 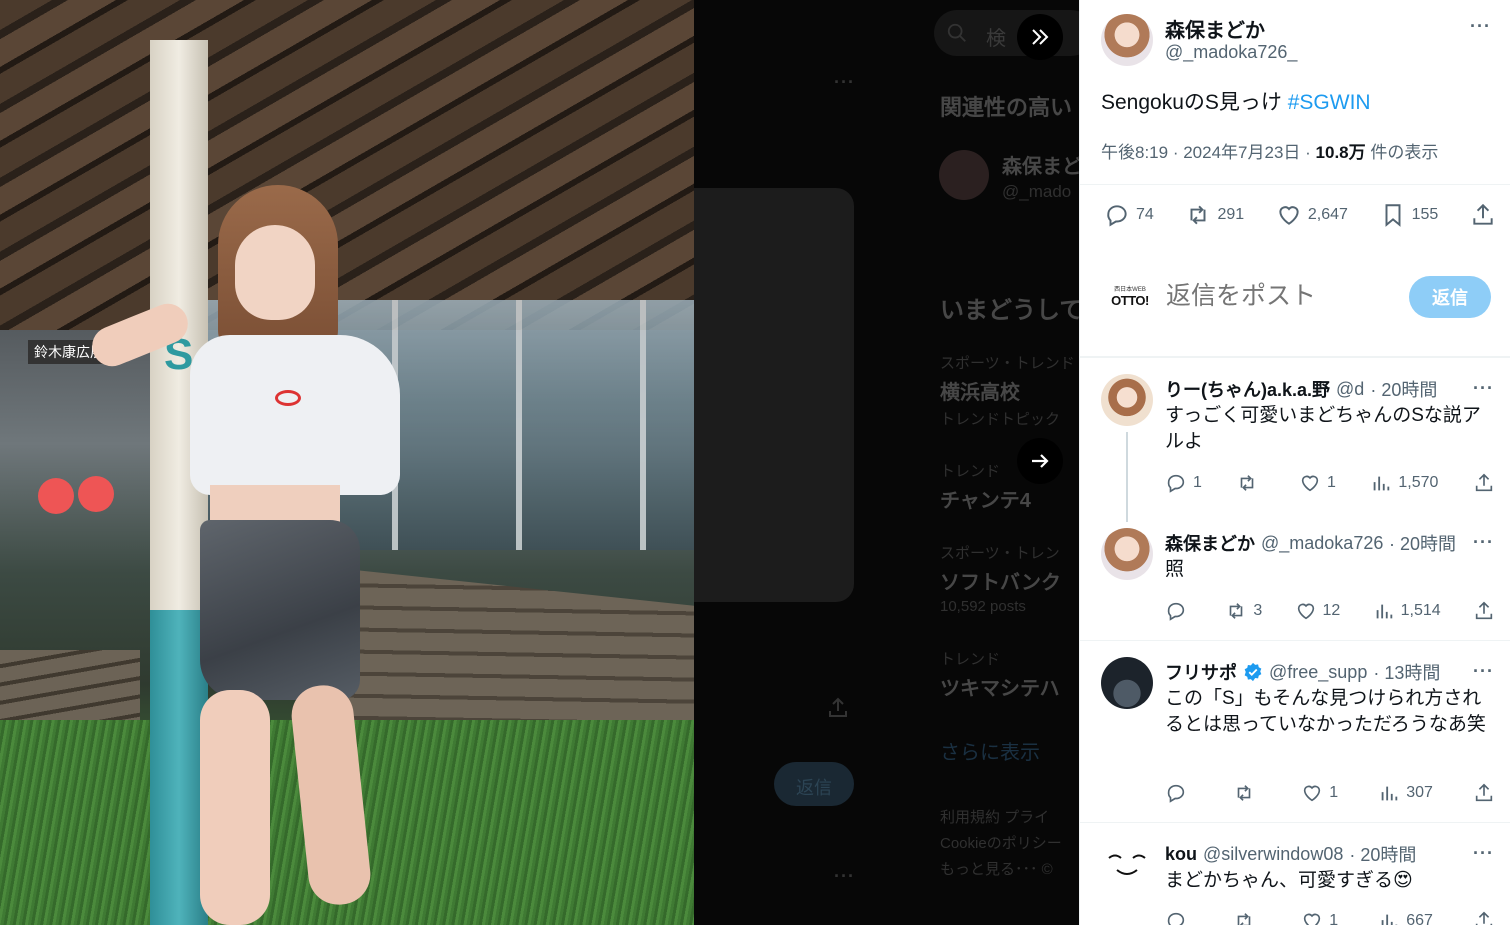 I want to click on retweet-count: 291, so click(x=1231, y=214).